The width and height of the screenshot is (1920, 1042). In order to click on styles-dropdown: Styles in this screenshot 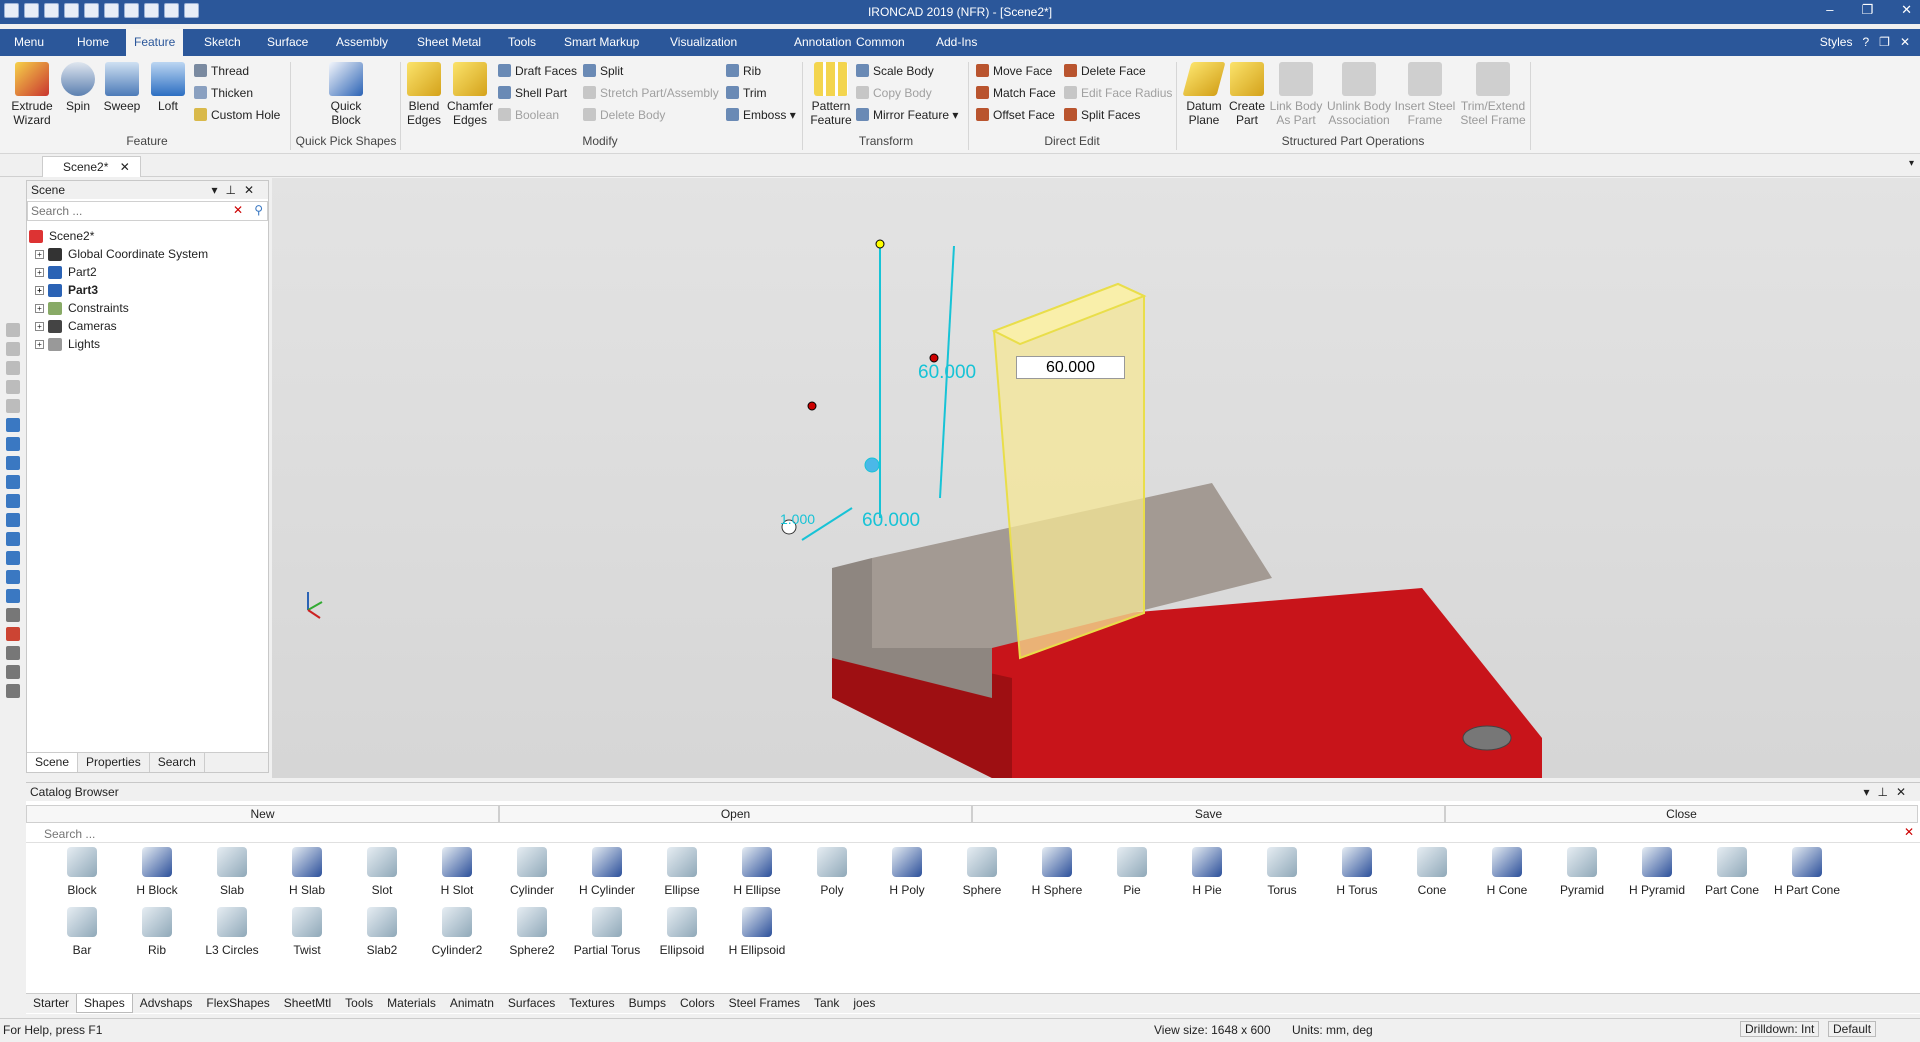, I will do `click(1836, 42)`.